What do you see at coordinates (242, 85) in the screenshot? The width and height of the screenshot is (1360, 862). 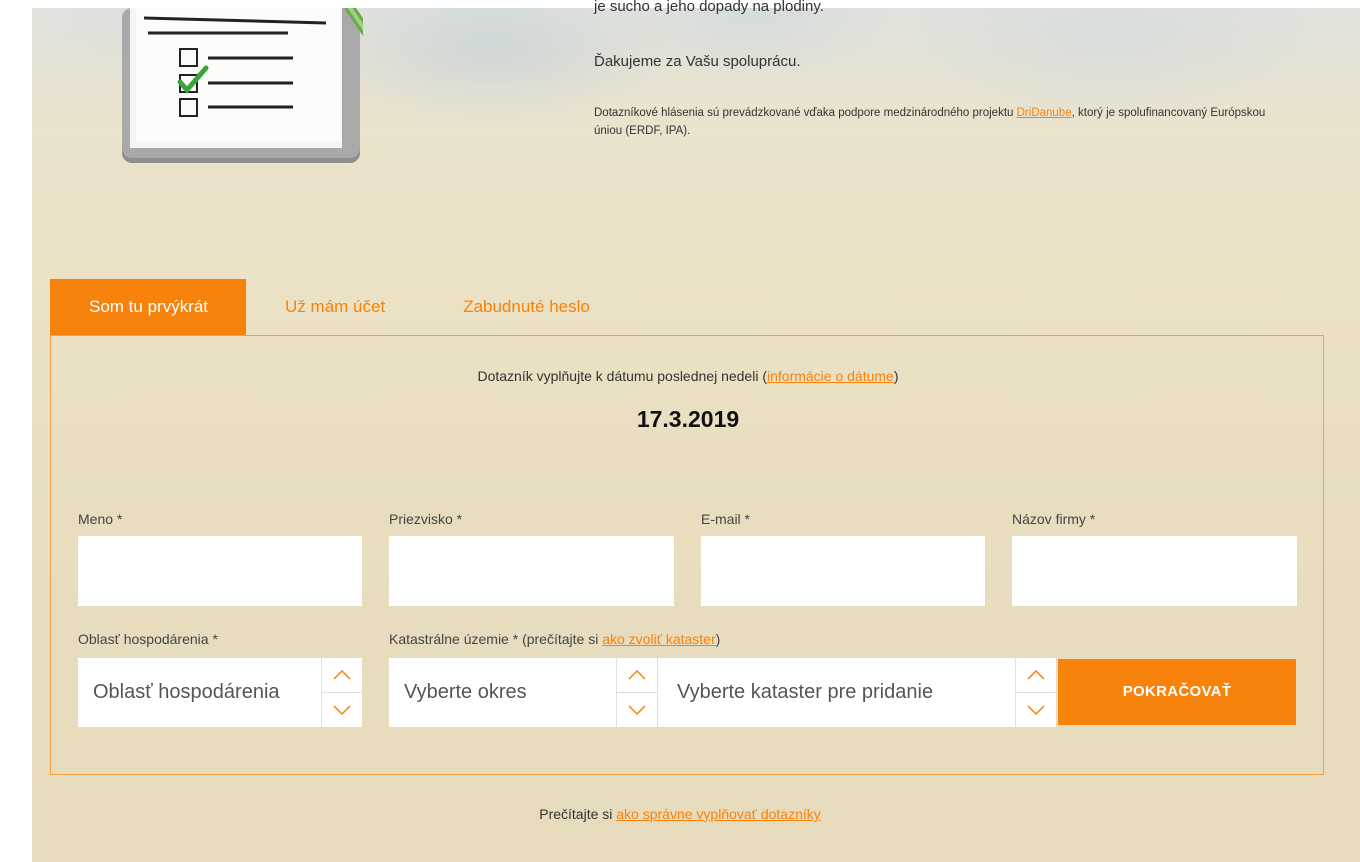 I see `clipboard-checklist-icon` at bounding box center [242, 85].